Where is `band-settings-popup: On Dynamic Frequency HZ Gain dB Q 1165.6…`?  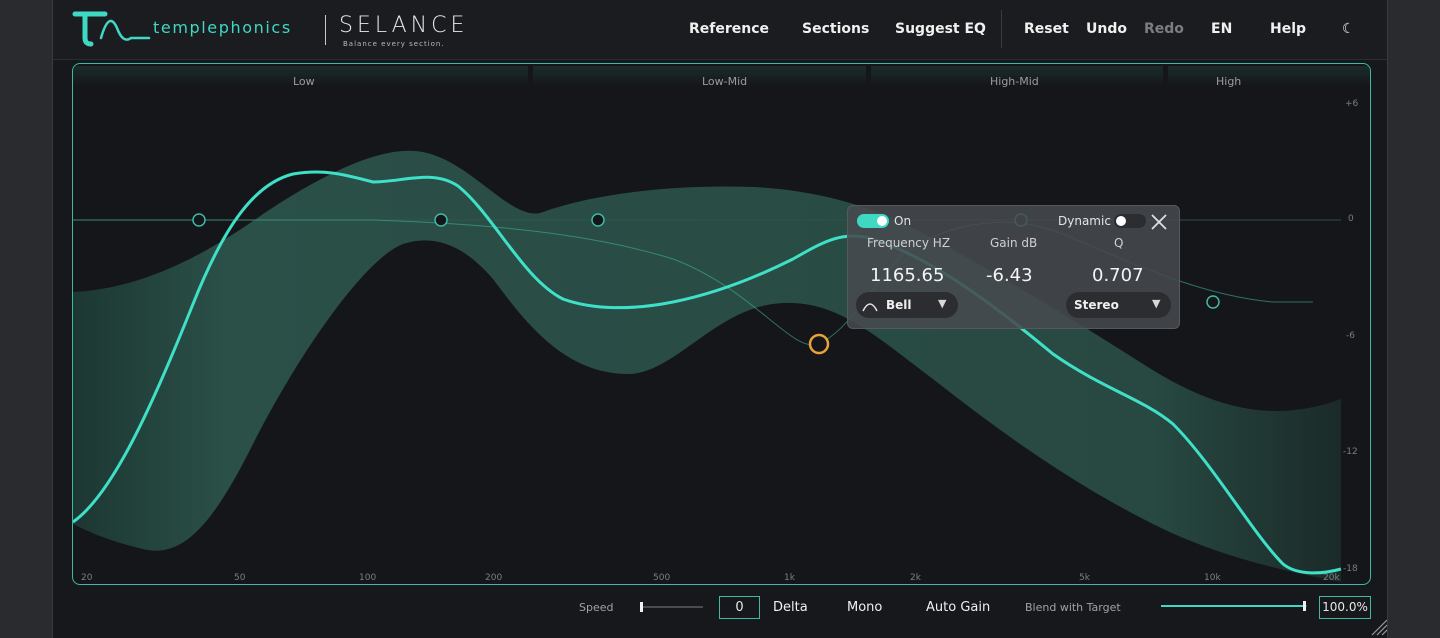
band-settings-popup: On Dynamic Frequency HZ Gain dB Q 1165.6… is located at coordinates (1013, 267).